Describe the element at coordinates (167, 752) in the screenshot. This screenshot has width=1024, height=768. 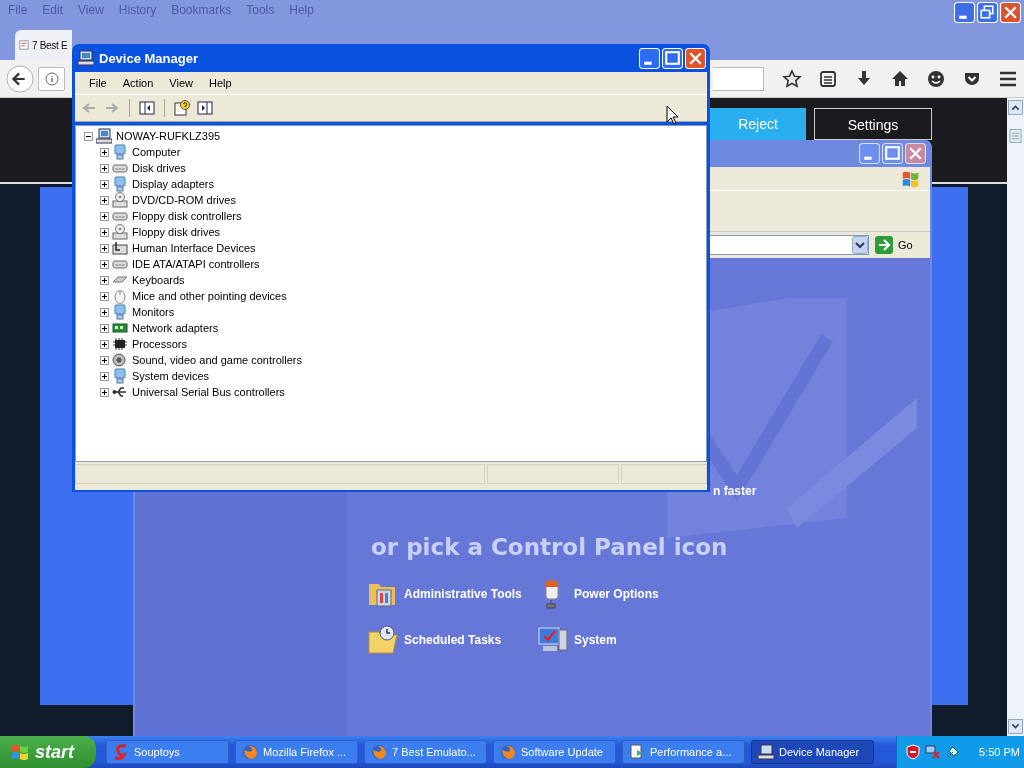
I see `taskbar-button: Souptoys` at that location.